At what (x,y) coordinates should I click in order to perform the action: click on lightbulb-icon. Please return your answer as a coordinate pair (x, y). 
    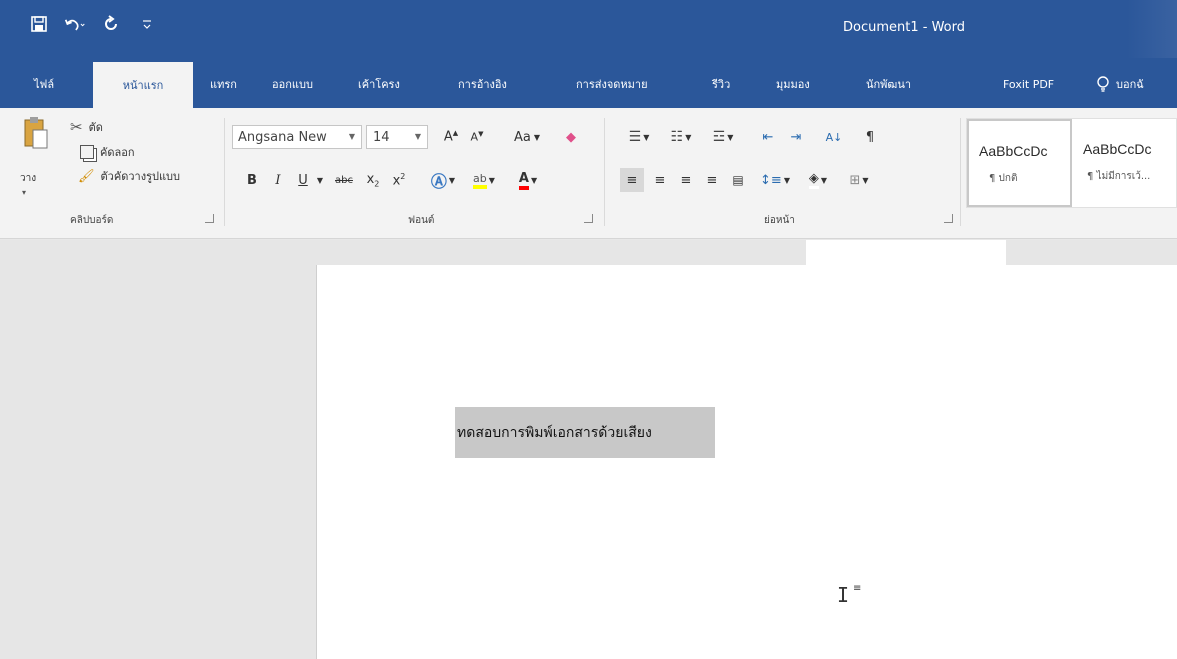
    Looking at the image, I should click on (1103, 84).